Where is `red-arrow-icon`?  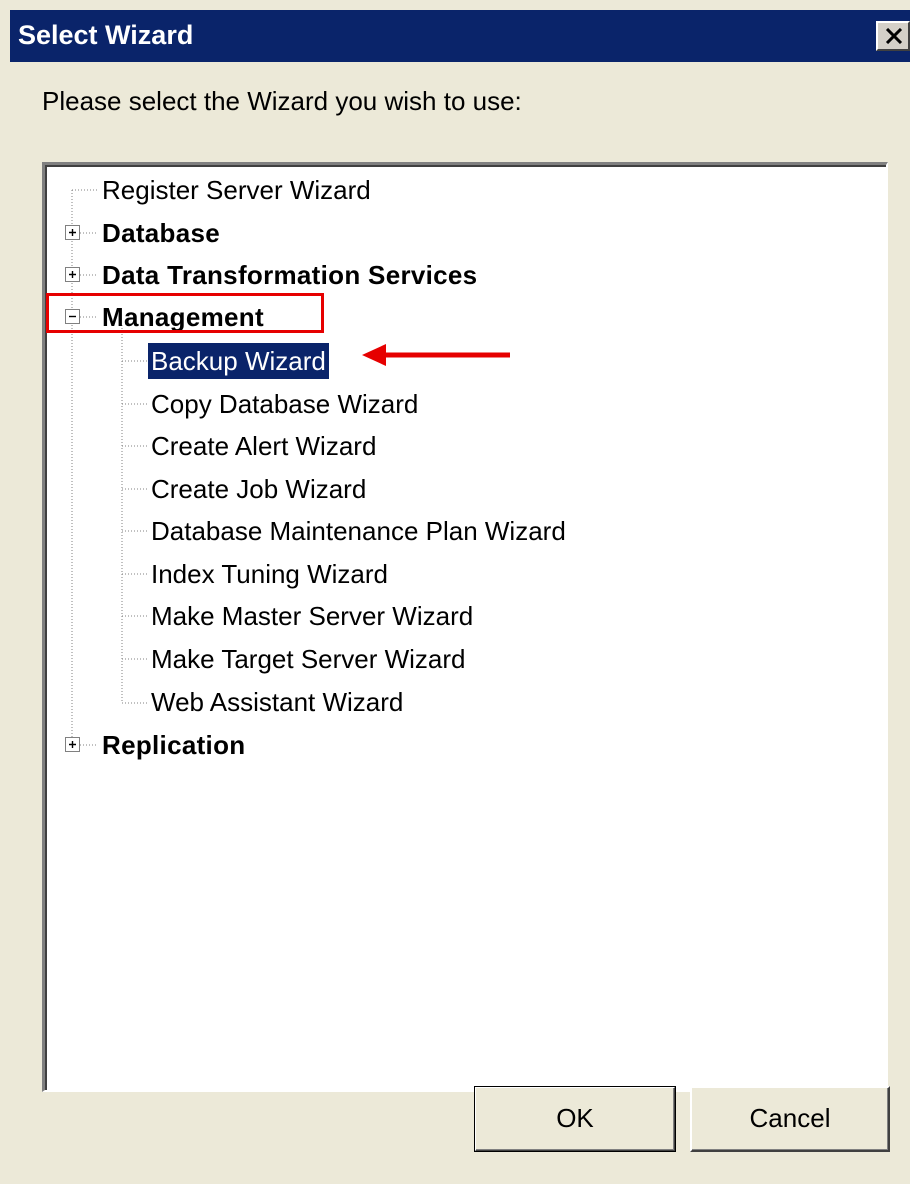
red-arrow-icon is located at coordinates (437, 357).